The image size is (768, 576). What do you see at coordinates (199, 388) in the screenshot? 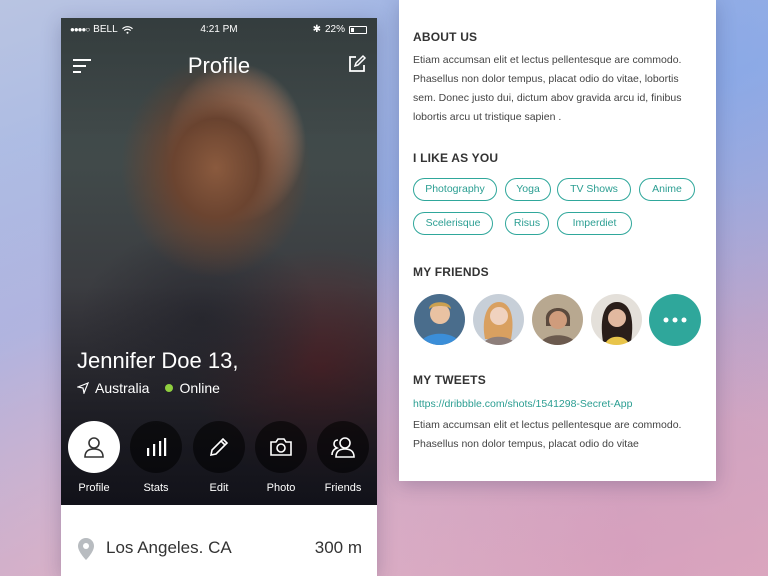
I see `profile-status: Online` at bounding box center [199, 388].